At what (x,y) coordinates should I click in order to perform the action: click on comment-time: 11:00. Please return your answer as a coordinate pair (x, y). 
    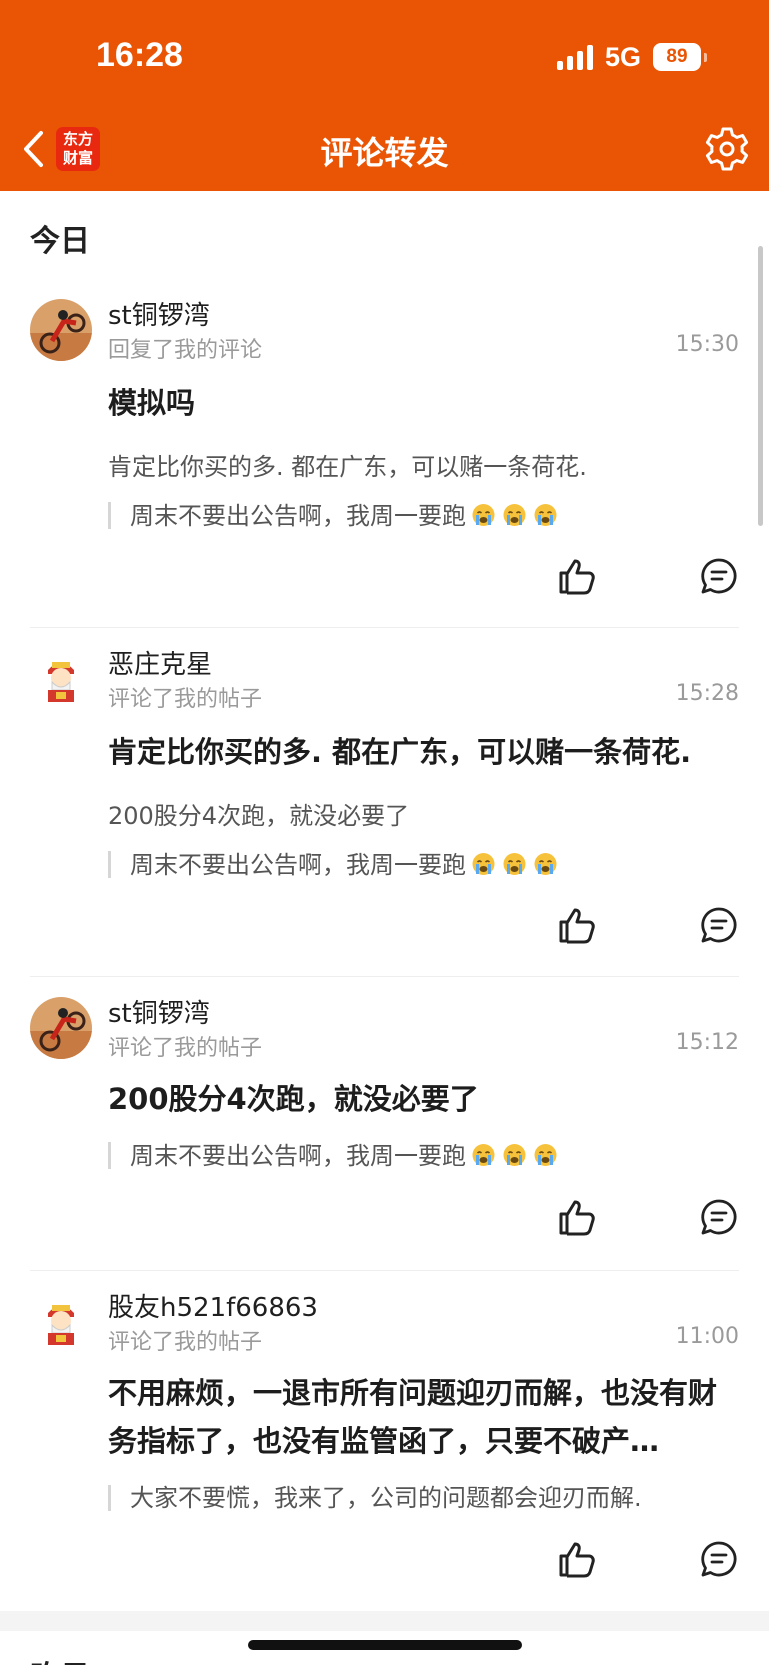
    Looking at the image, I should click on (707, 1336).